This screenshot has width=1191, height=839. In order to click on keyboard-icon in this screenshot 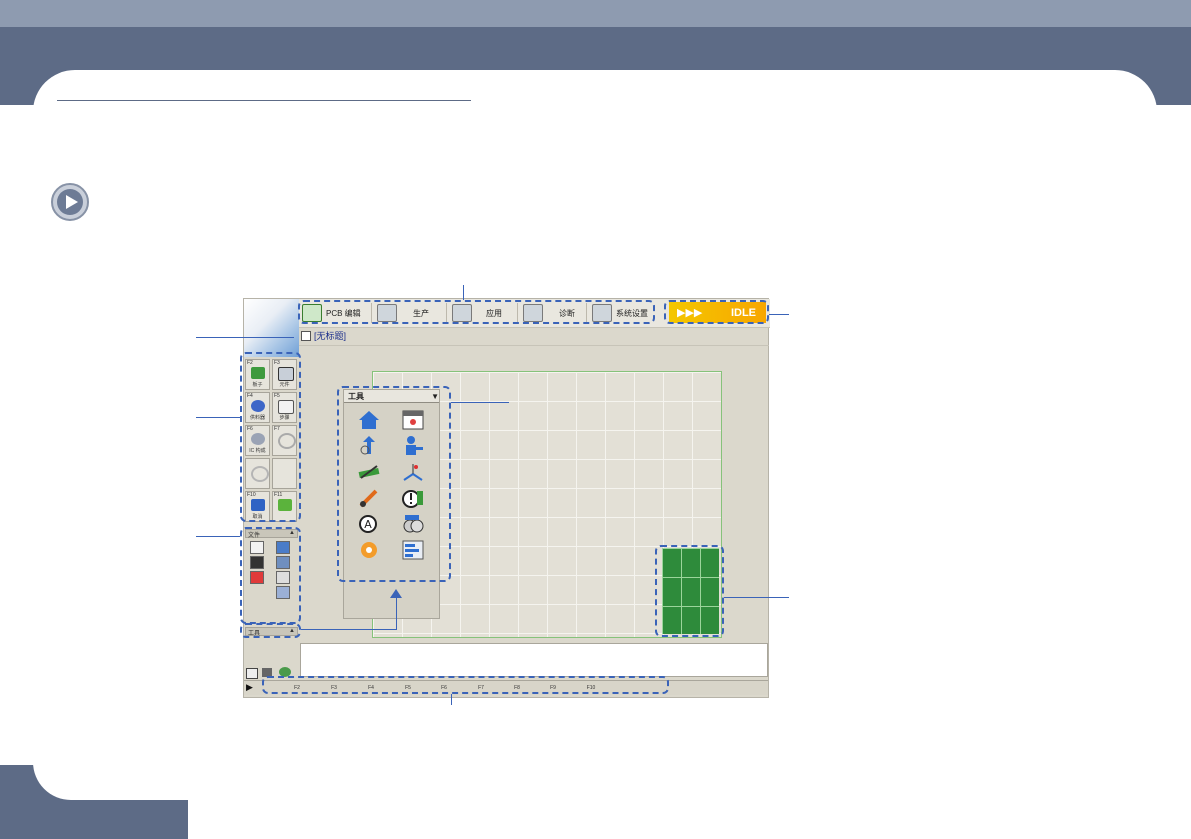, I will do `click(252, 673)`.